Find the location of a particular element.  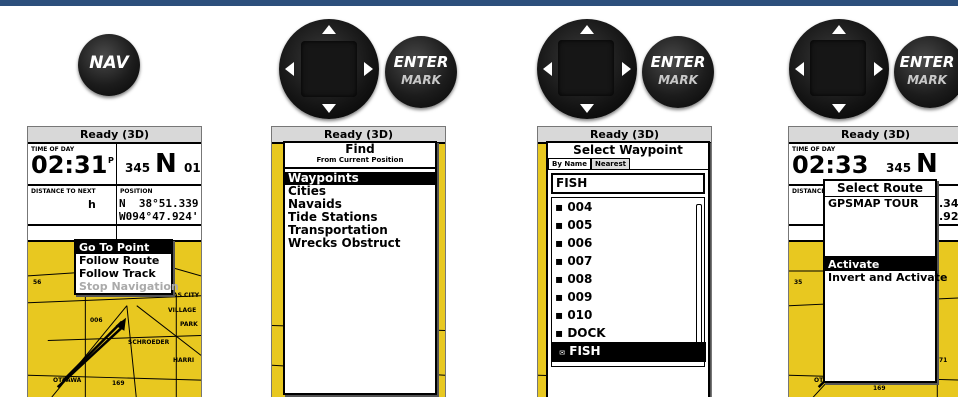

map-label: 71 is located at coordinates (943, 360).